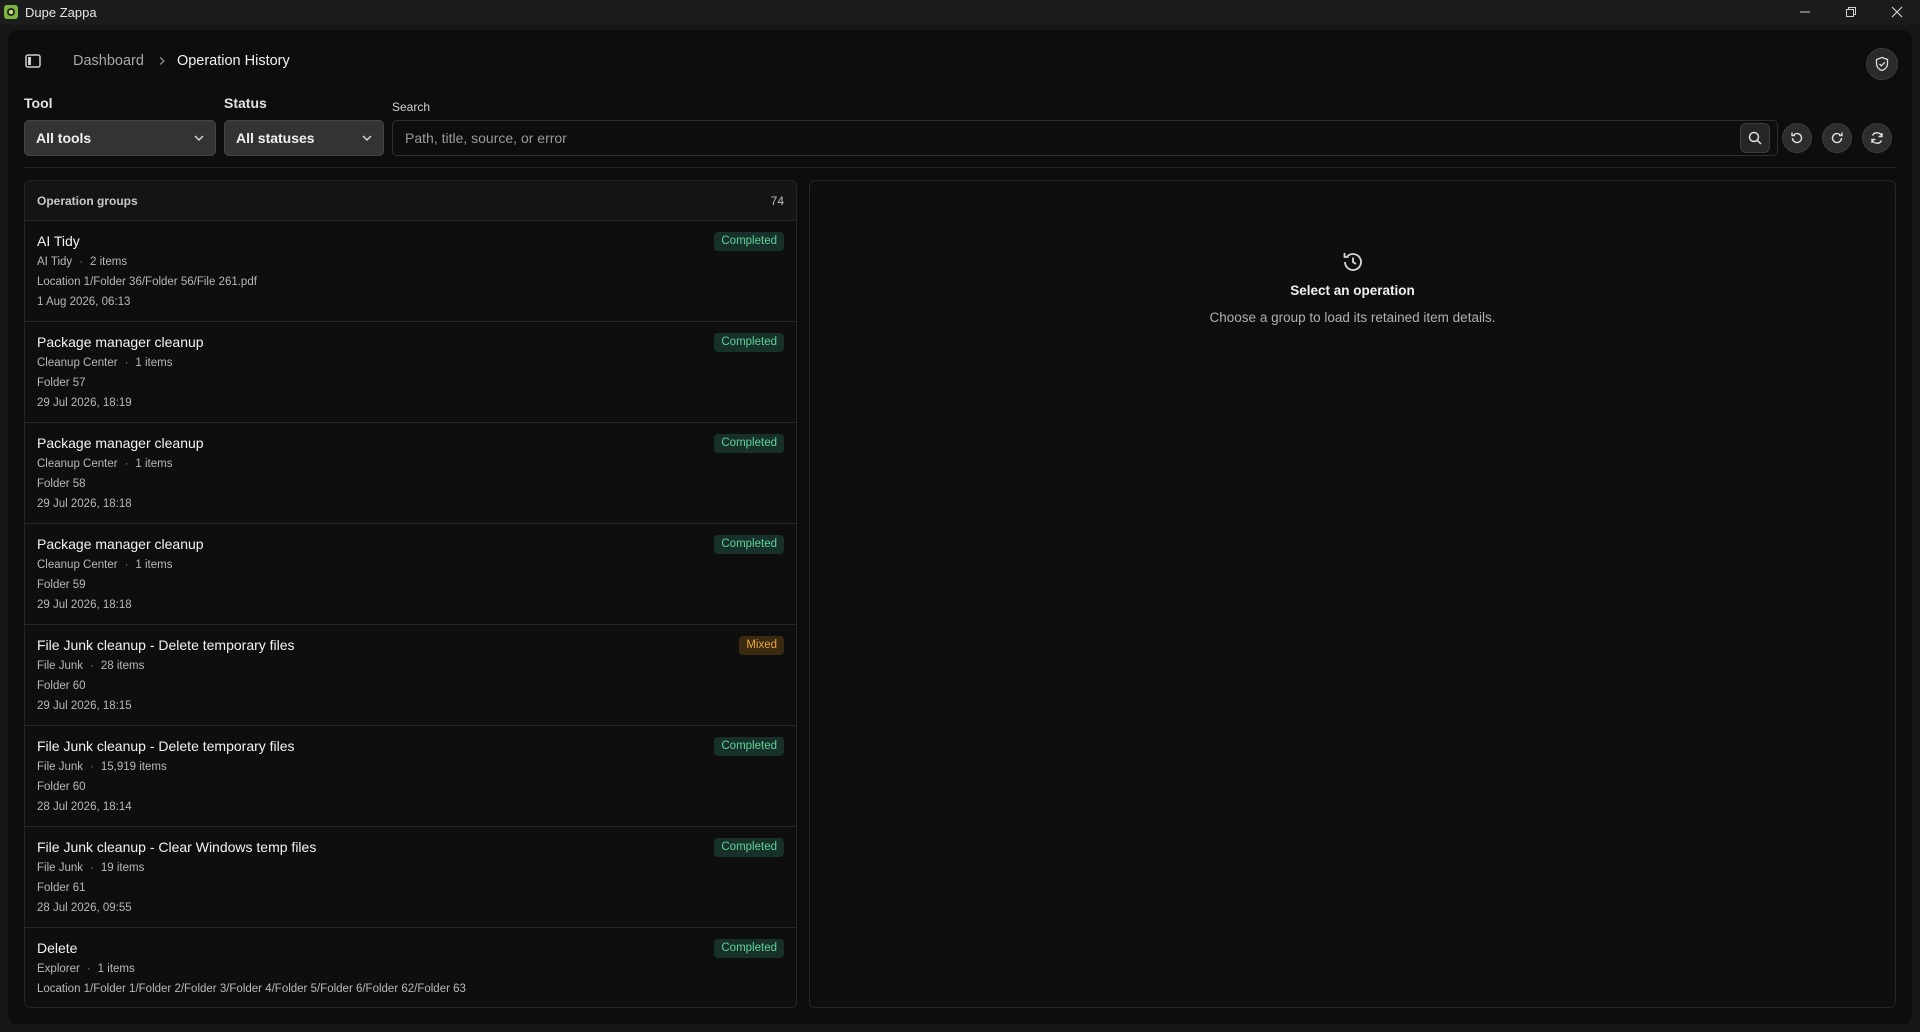  Describe the element at coordinates (109, 262) in the screenshot. I see `group-item-count: 2 items` at that location.